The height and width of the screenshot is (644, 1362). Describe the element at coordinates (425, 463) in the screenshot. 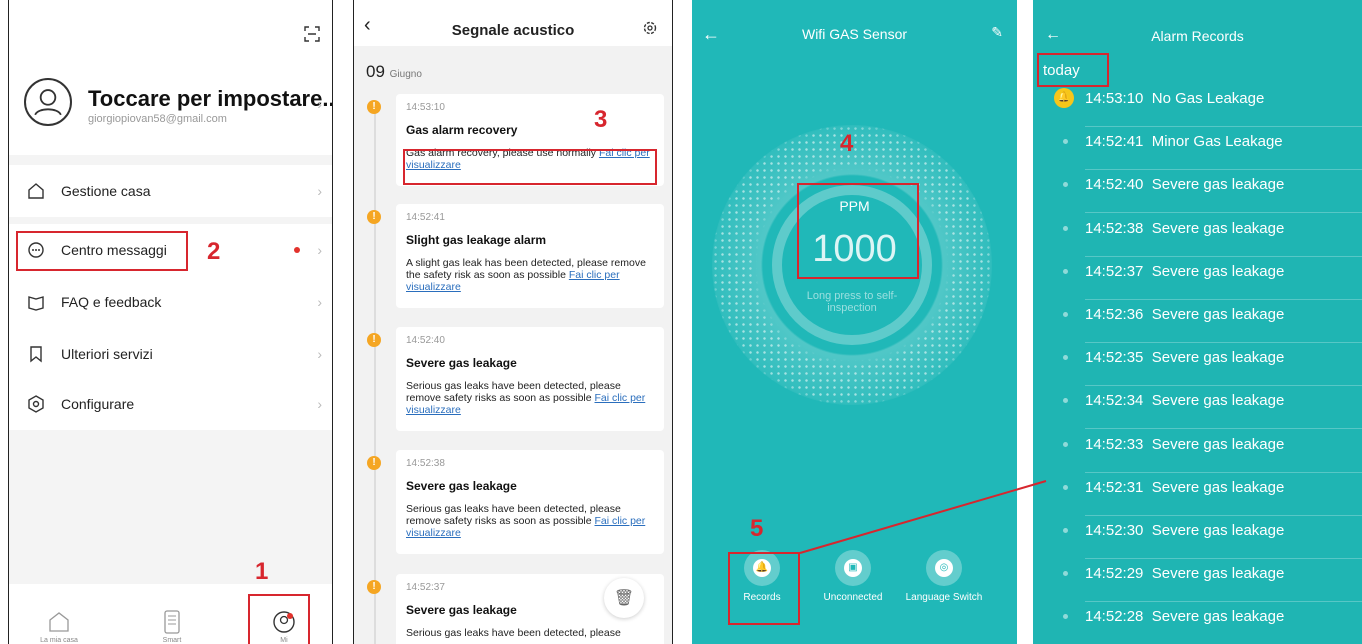

I see `card-time: 14:52:38` at that location.